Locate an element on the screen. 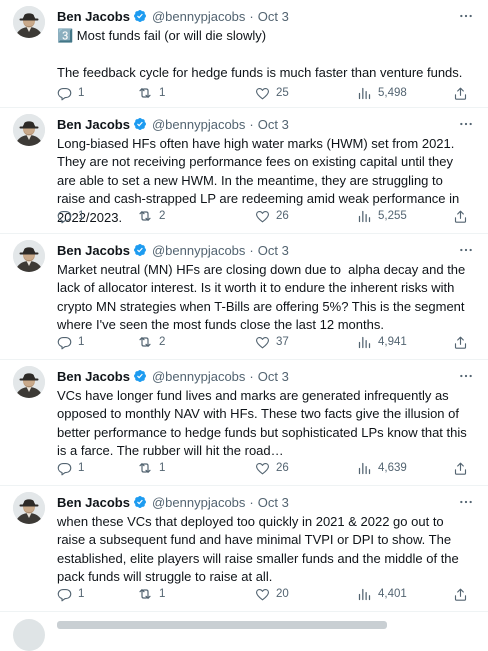 The image size is (488, 651). views-count: 5,255 is located at coordinates (392, 216).